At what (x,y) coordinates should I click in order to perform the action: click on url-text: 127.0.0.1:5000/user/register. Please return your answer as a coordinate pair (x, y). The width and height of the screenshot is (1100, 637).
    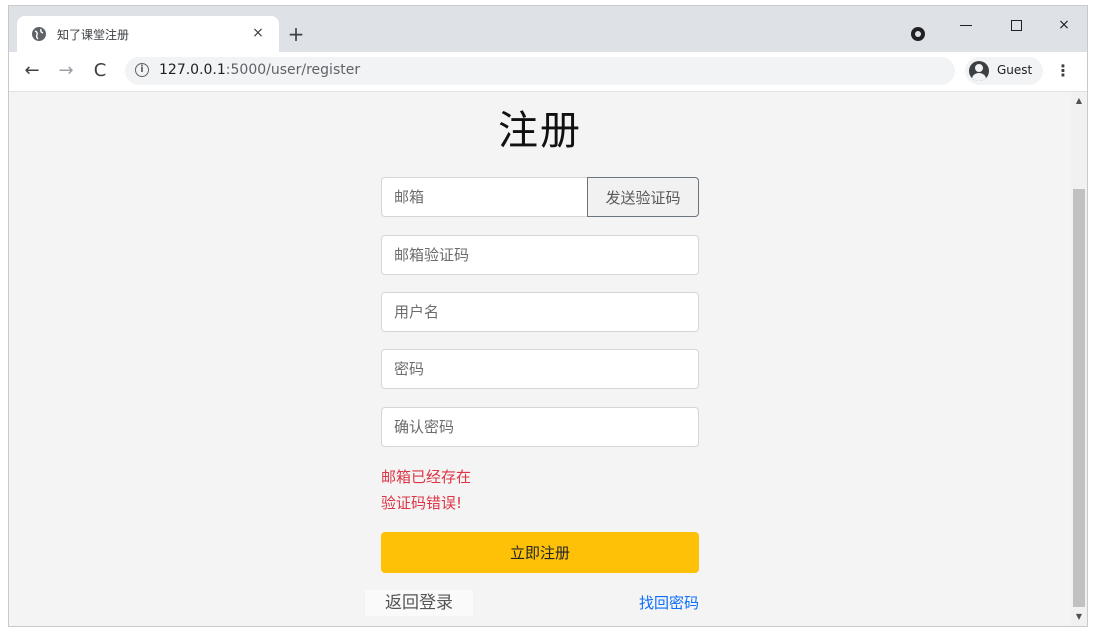
    Looking at the image, I should click on (259, 70).